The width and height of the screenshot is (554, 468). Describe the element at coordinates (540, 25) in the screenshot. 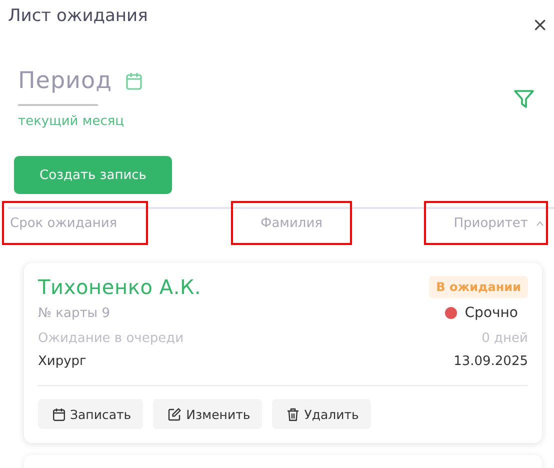

I see `close-button: ×` at that location.